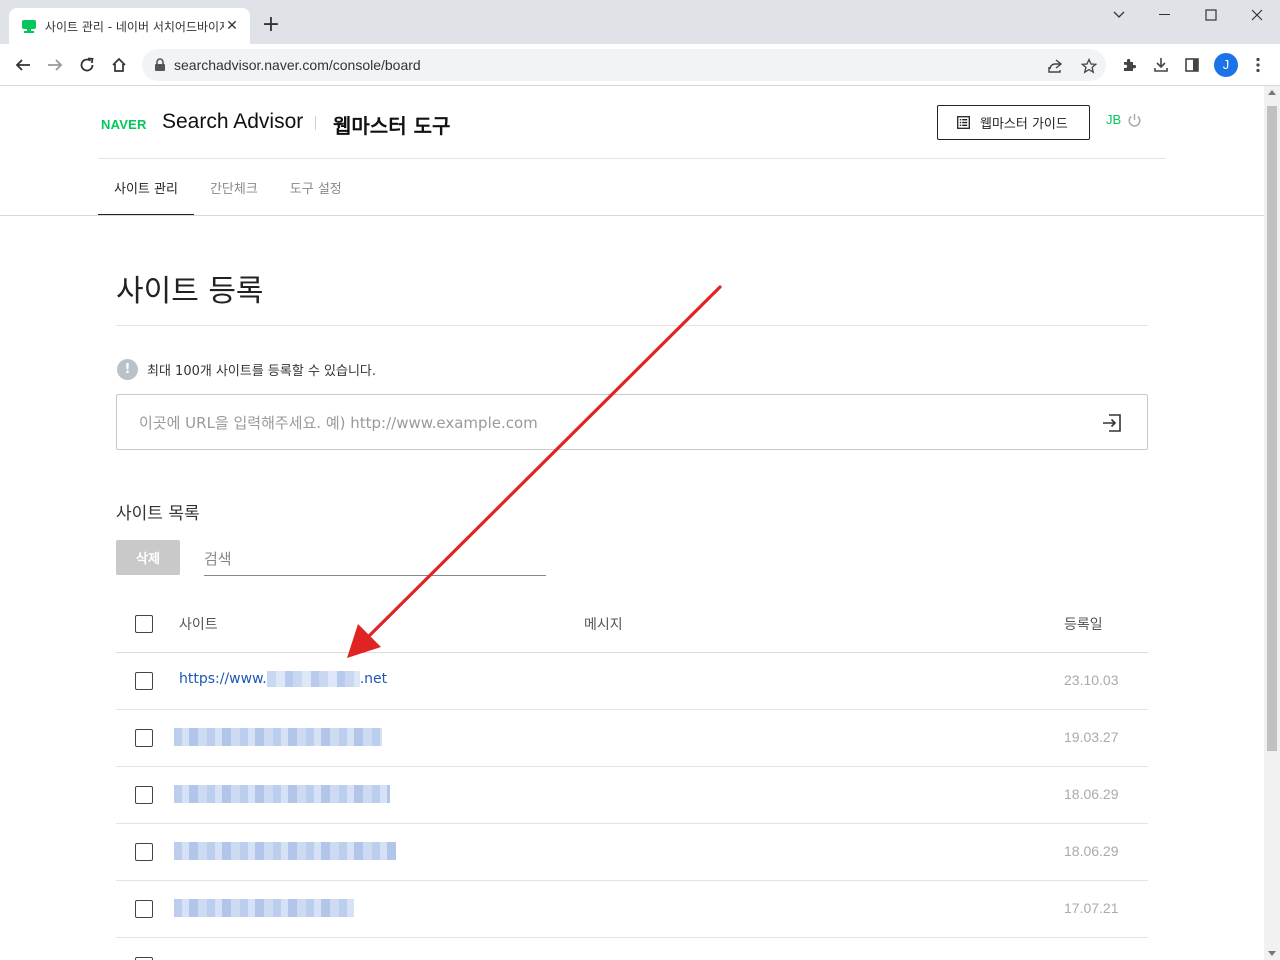 The width and height of the screenshot is (1280, 960). I want to click on browser-tab: 사이트 관리 - 네이버 서치어드바이저 ✕, so click(129, 26).